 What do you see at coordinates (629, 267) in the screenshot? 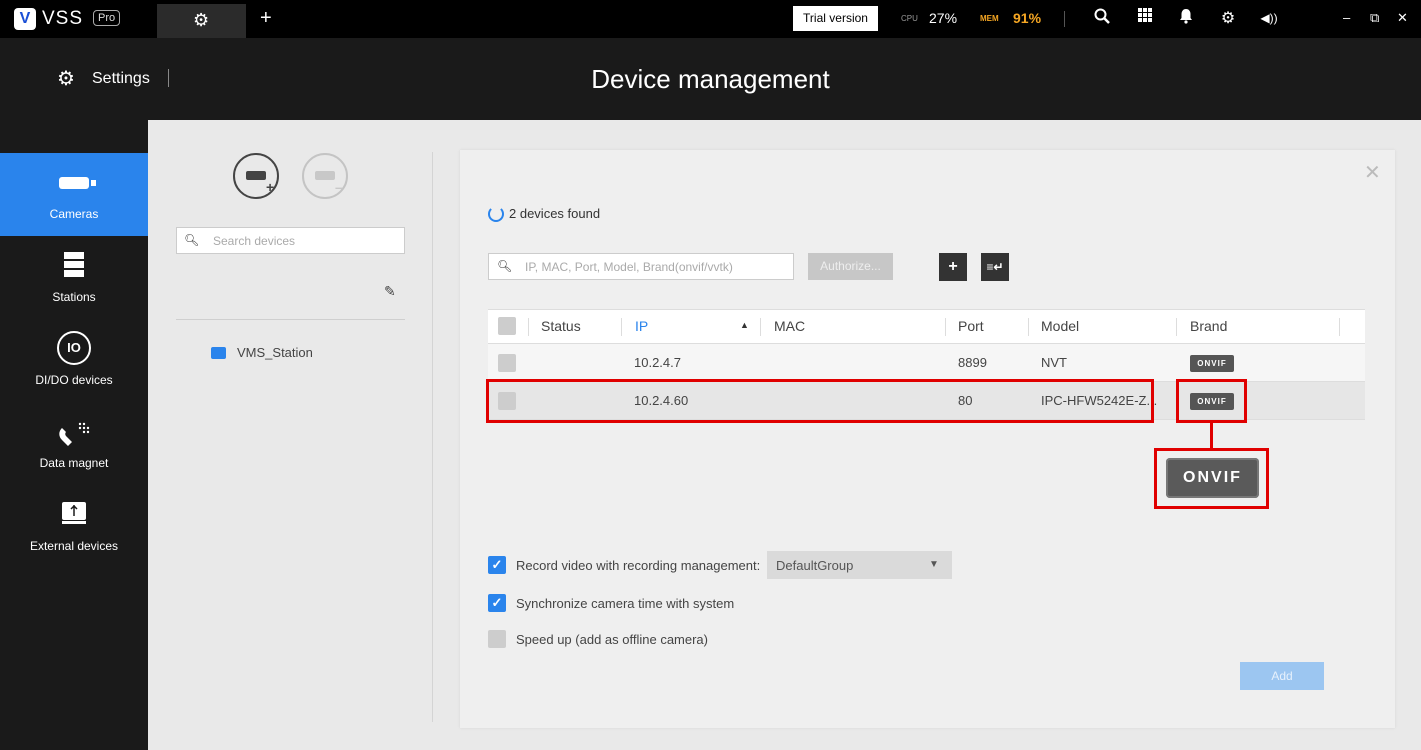
I see `filter-placeholder: IP, MAC, Port, Model, Brand(onvif/vvtk)` at bounding box center [629, 267].